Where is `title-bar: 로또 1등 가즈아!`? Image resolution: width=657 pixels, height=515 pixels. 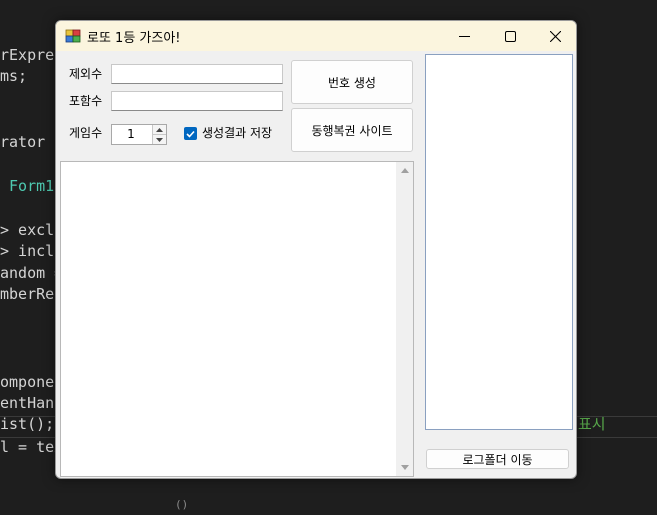
title-bar: 로또 1등 가즈아! is located at coordinates (316, 36).